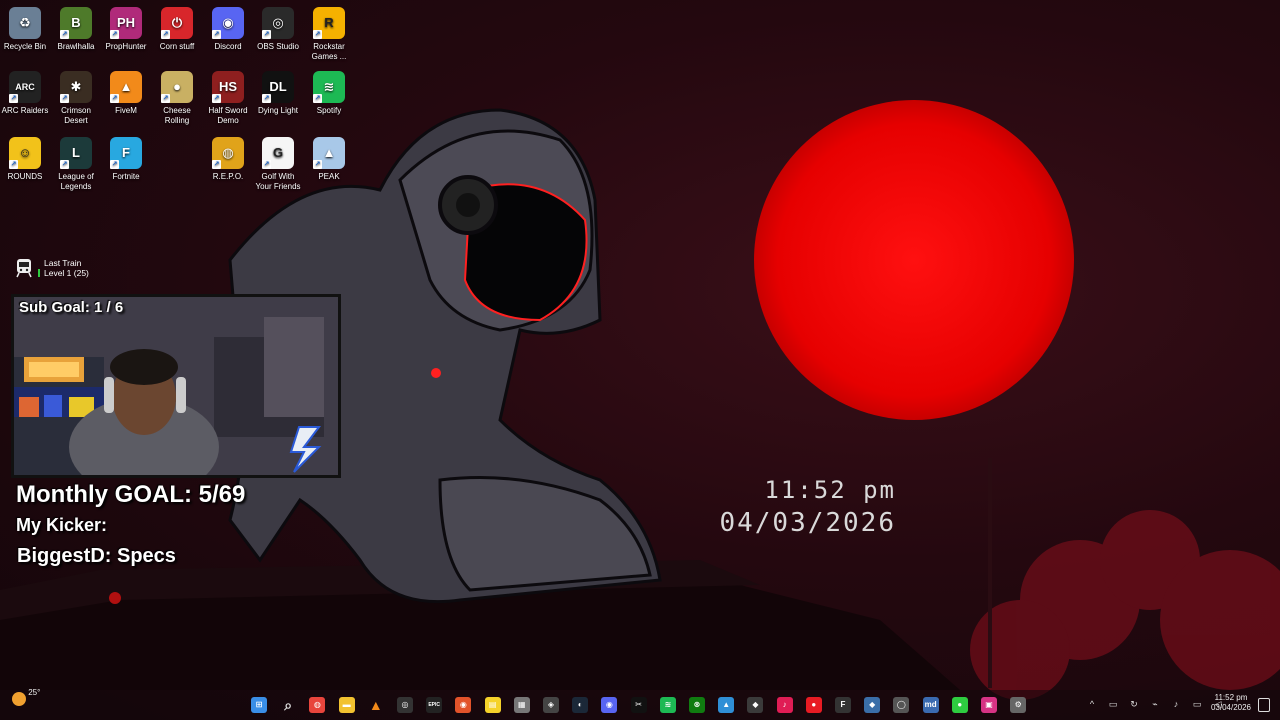 This screenshot has height=720, width=1280. I want to click on app-pink-icon: ▣, so click(989, 705).